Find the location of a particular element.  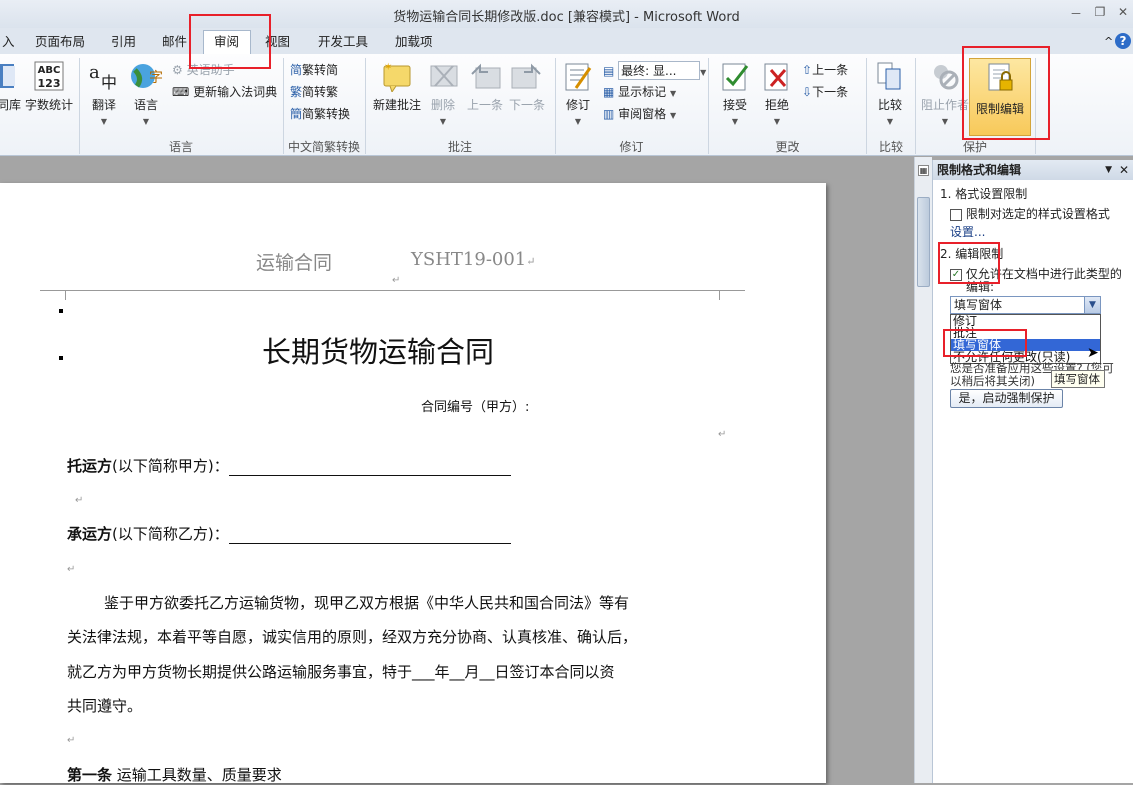

help-icon: ? is located at coordinates (1123, 41).